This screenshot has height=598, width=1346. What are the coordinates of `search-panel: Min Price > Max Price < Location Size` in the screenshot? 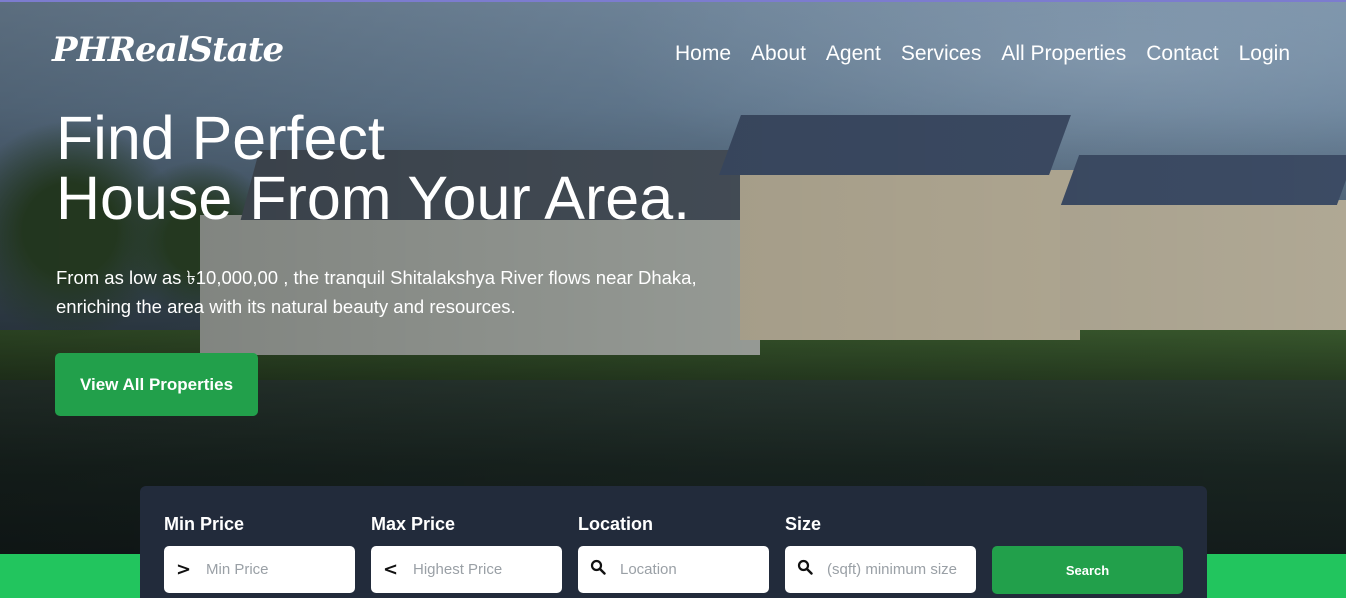 It's located at (673, 542).